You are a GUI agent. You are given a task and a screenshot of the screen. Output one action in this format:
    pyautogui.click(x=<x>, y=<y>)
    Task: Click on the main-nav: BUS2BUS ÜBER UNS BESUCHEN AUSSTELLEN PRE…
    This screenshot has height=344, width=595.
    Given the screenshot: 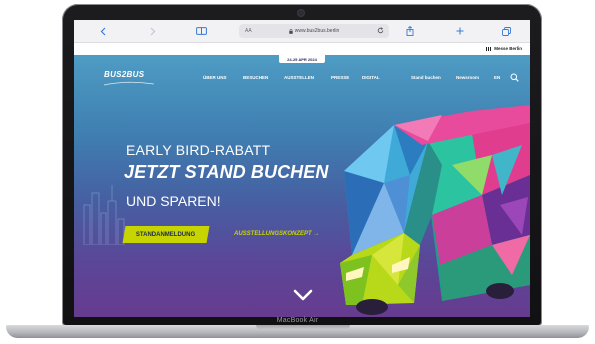 What is the action you would take?
    pyautogui.click(x=302, y=76)
    